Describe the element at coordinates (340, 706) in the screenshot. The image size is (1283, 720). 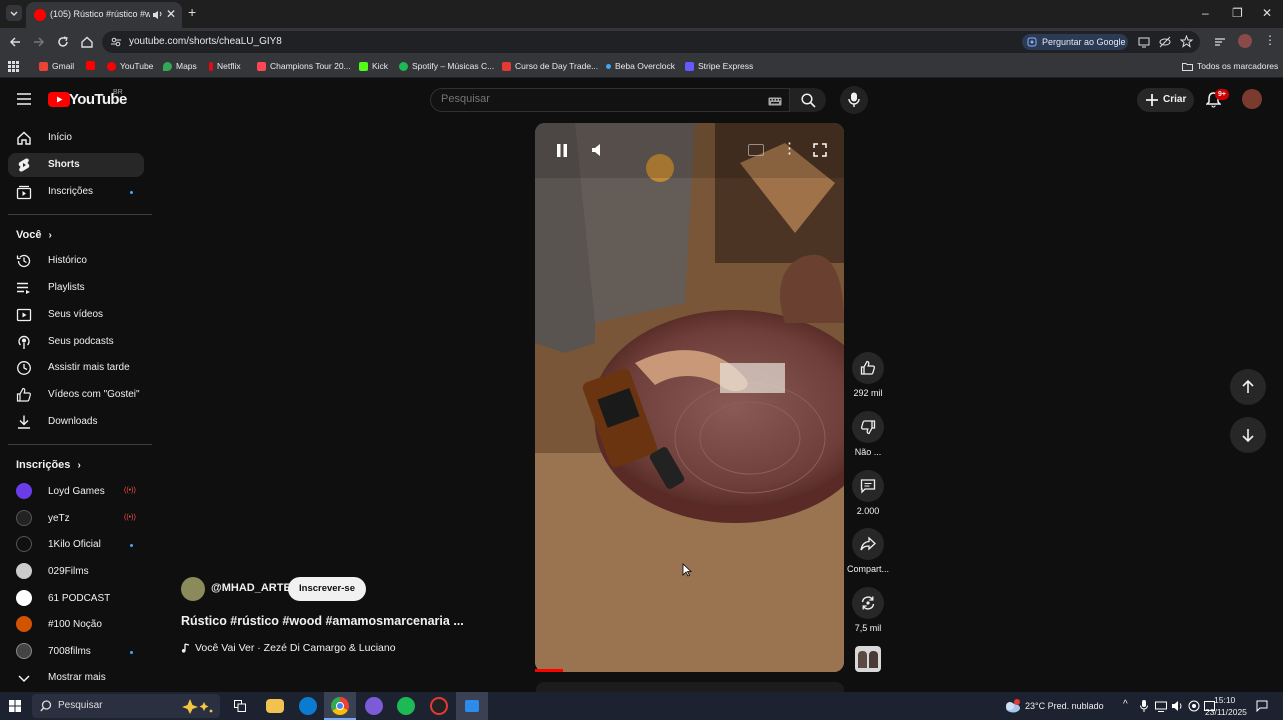
I see `taskbar-chrome-active` at that location.